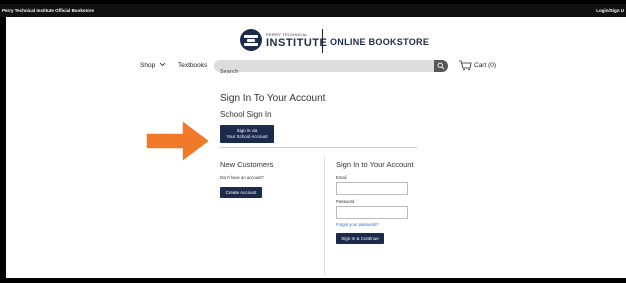 Image resolution: width=626 pixels, height=283 pixels. I want to click on account-signin-title: Sign In to Your Account, so click(375, 164).